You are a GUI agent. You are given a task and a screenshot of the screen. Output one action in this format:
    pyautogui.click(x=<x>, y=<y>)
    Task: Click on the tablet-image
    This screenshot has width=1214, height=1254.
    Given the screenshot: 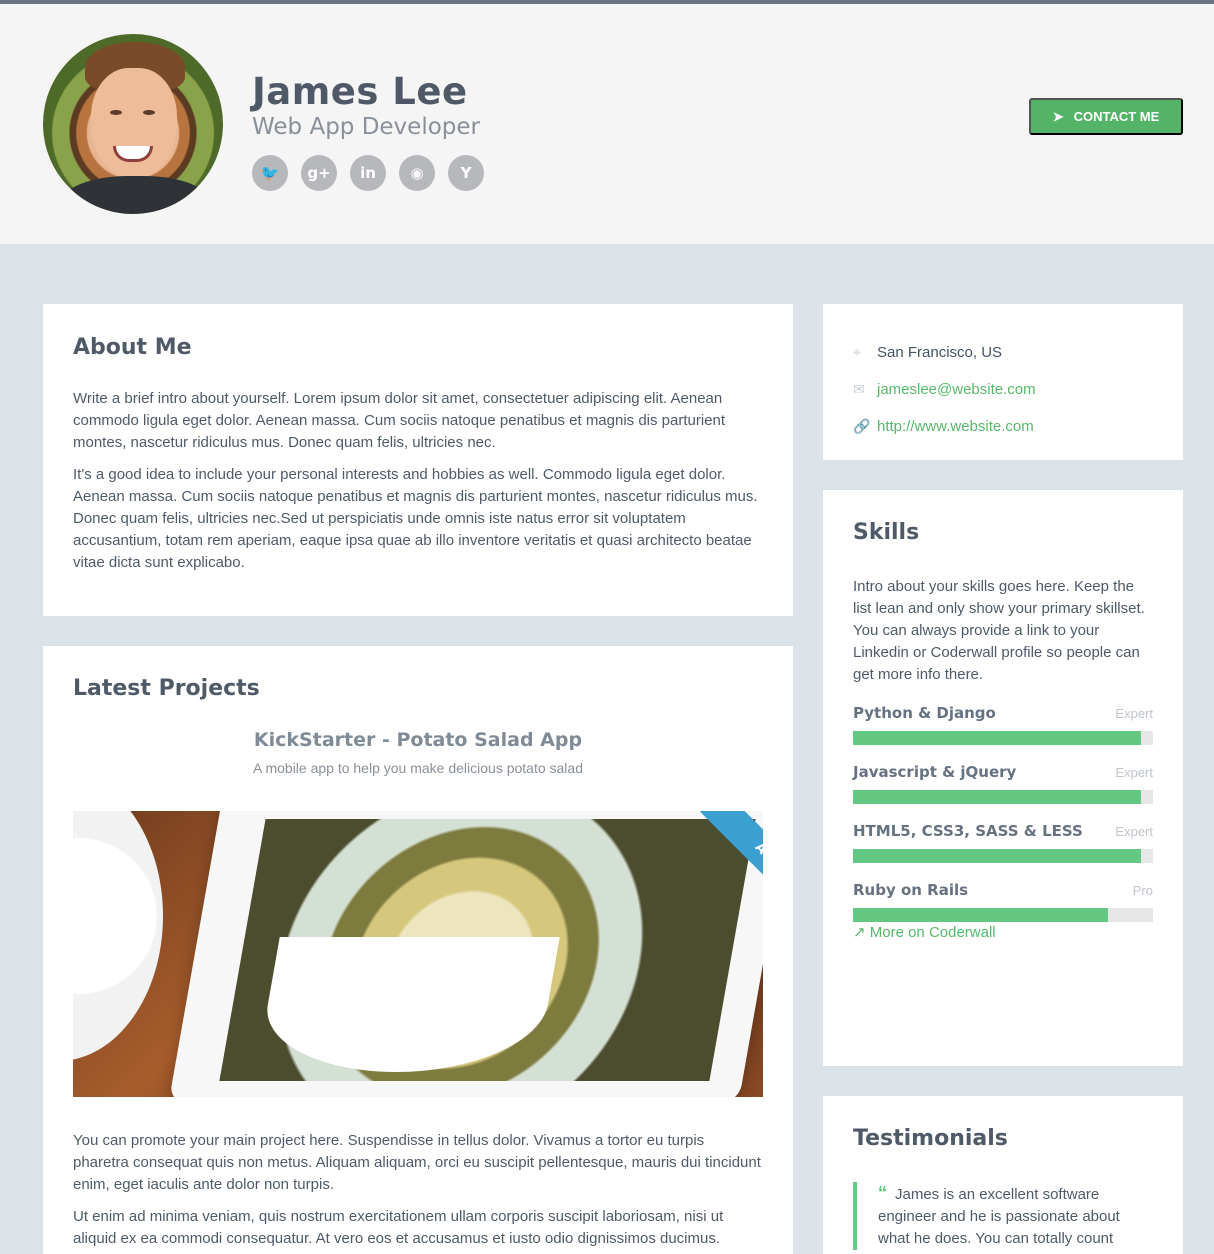 What is the action you would take?
    pyautogui.click(x=465, y=954)
    